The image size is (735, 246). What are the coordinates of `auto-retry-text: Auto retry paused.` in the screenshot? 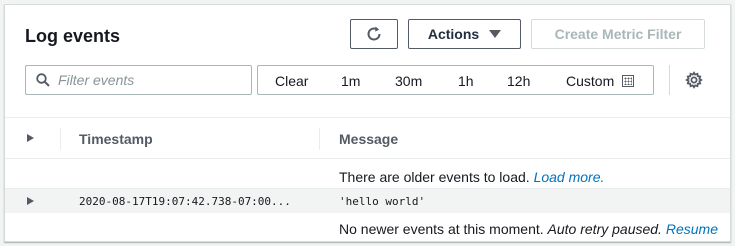 It's located at (604, 229).